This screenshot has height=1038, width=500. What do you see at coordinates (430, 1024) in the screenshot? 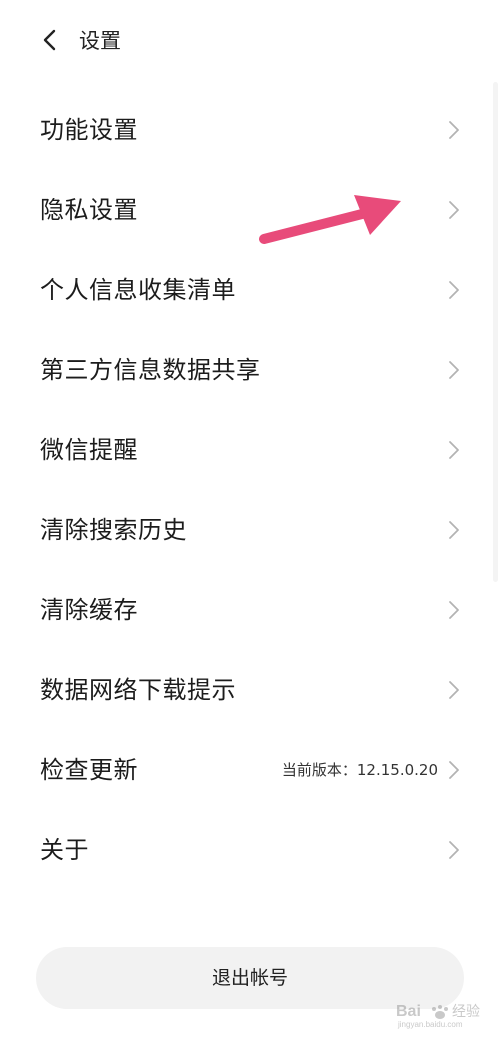
I see `svg-text: jingyan.baidu.com` at bounding box center [430, 1024].